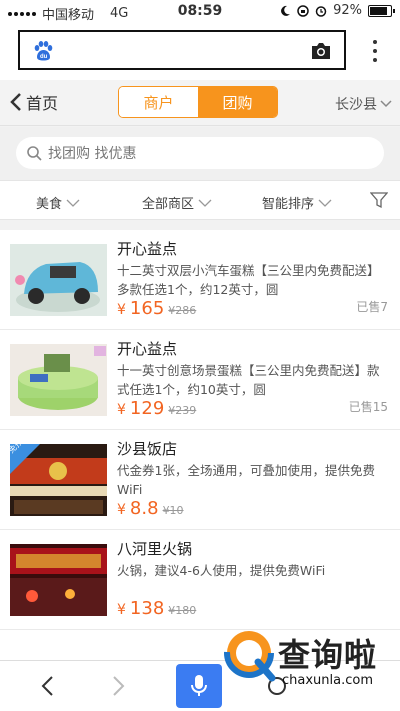  What do you see at coordinates (182, 310) in the screenshot?
I see `original-price: ¥286` at bounding box center [182, 310].